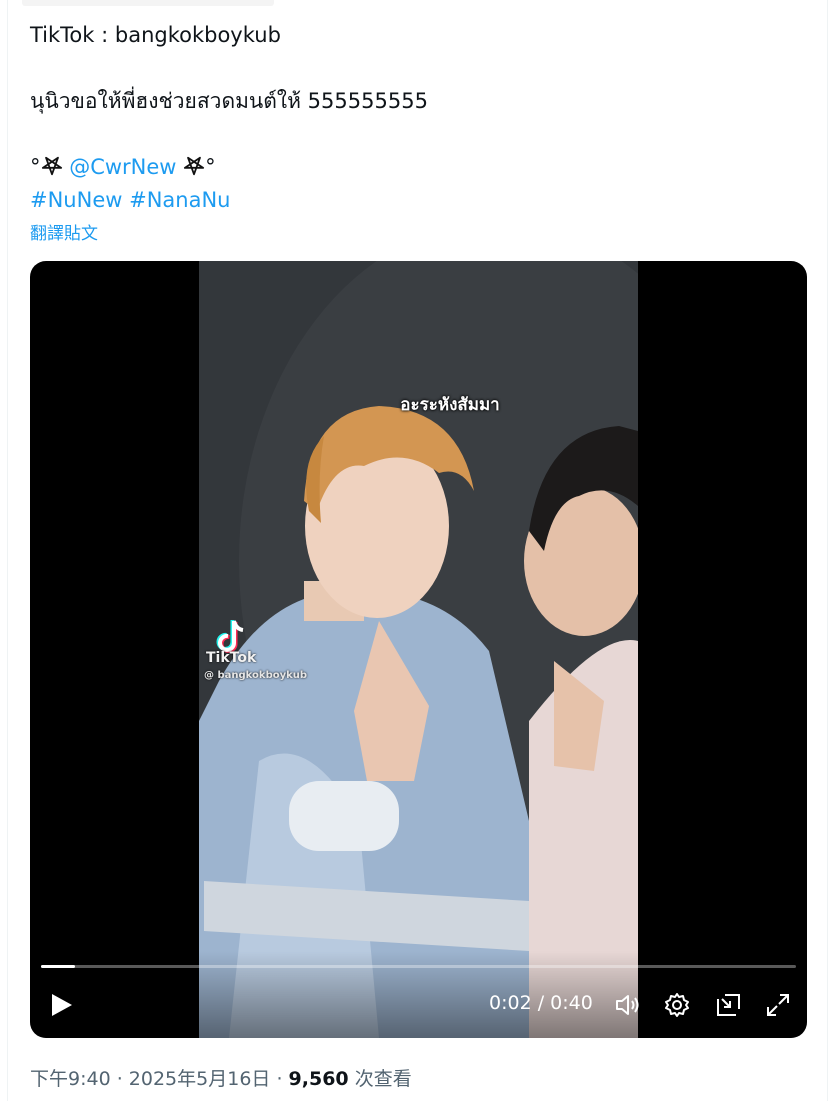  What do you see at coordinates (571, 1003) in the screenshot?
I see `duration: 0:40` at bounding box center [571, 1003].